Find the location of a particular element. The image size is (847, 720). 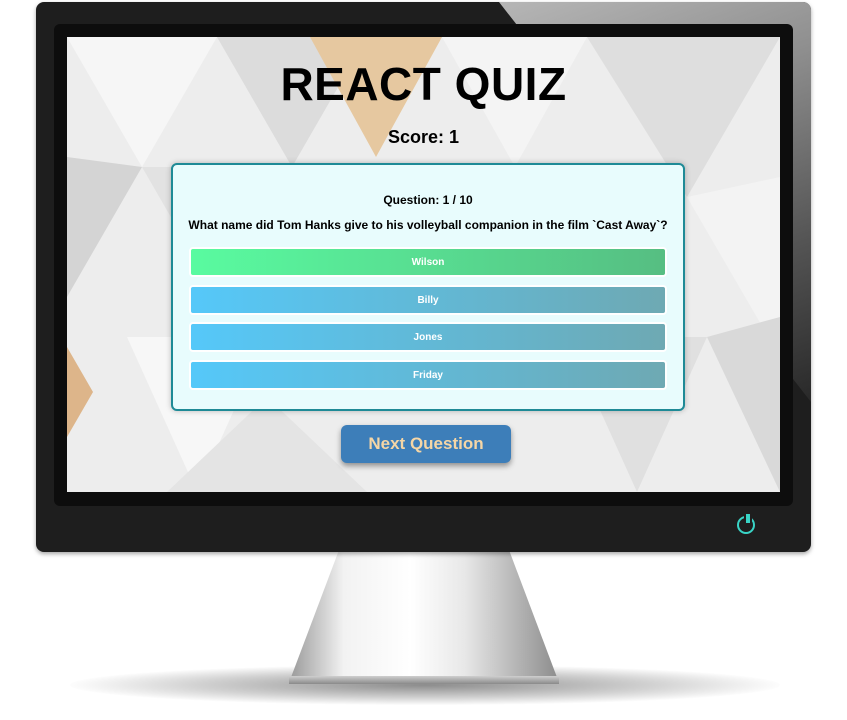

answer-button-wilson: Wilson is located at coordinates (428, 262).